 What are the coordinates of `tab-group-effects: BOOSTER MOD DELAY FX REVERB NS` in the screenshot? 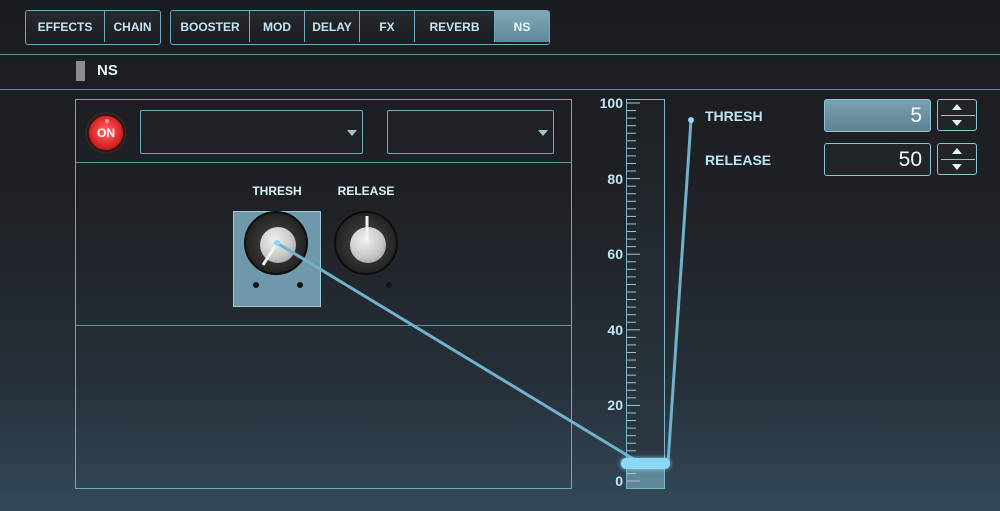 It's located at (360, 27).